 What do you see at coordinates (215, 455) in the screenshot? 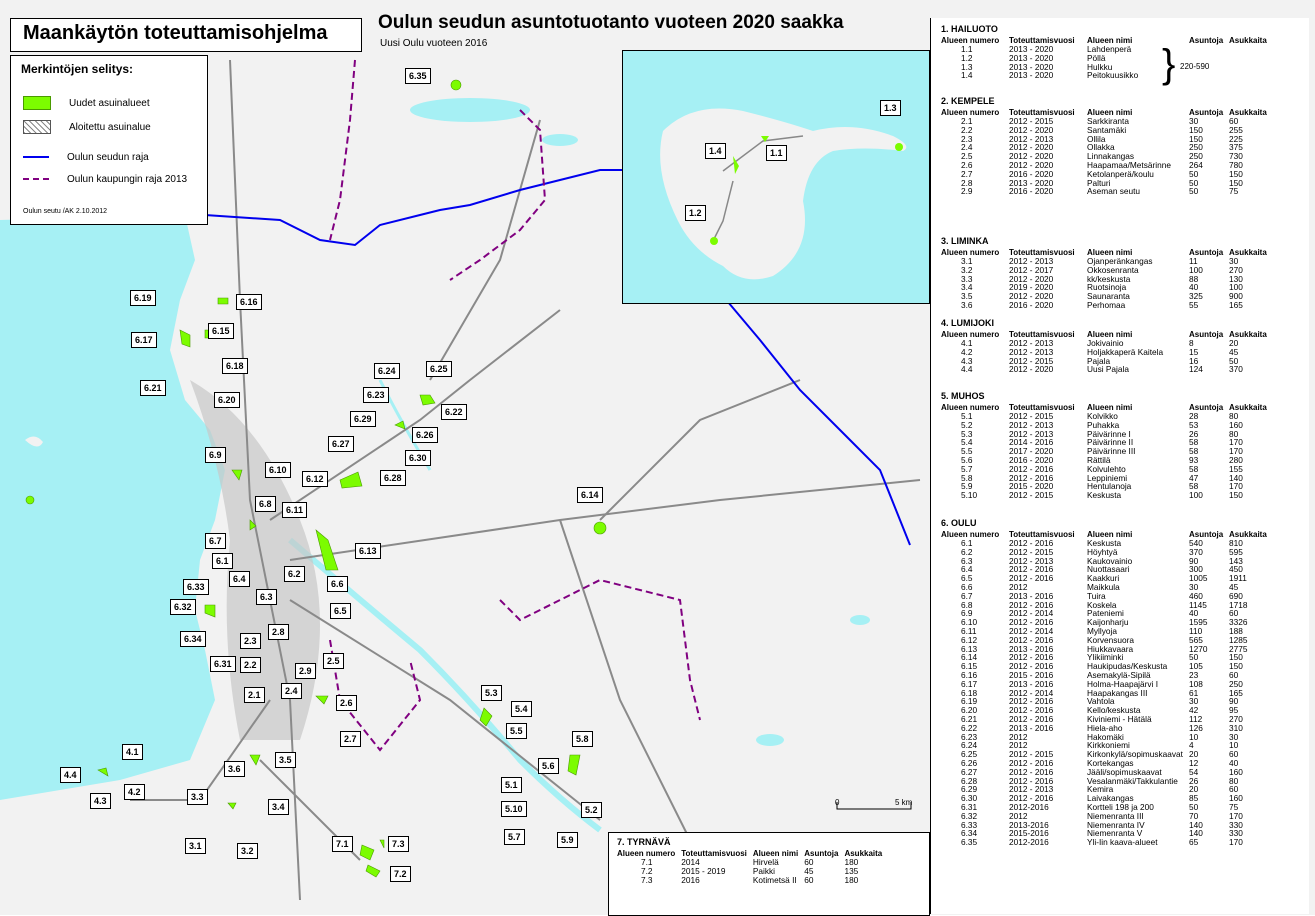
I see `area-label-6-9: 6.9` at bounding box center [215, 455].